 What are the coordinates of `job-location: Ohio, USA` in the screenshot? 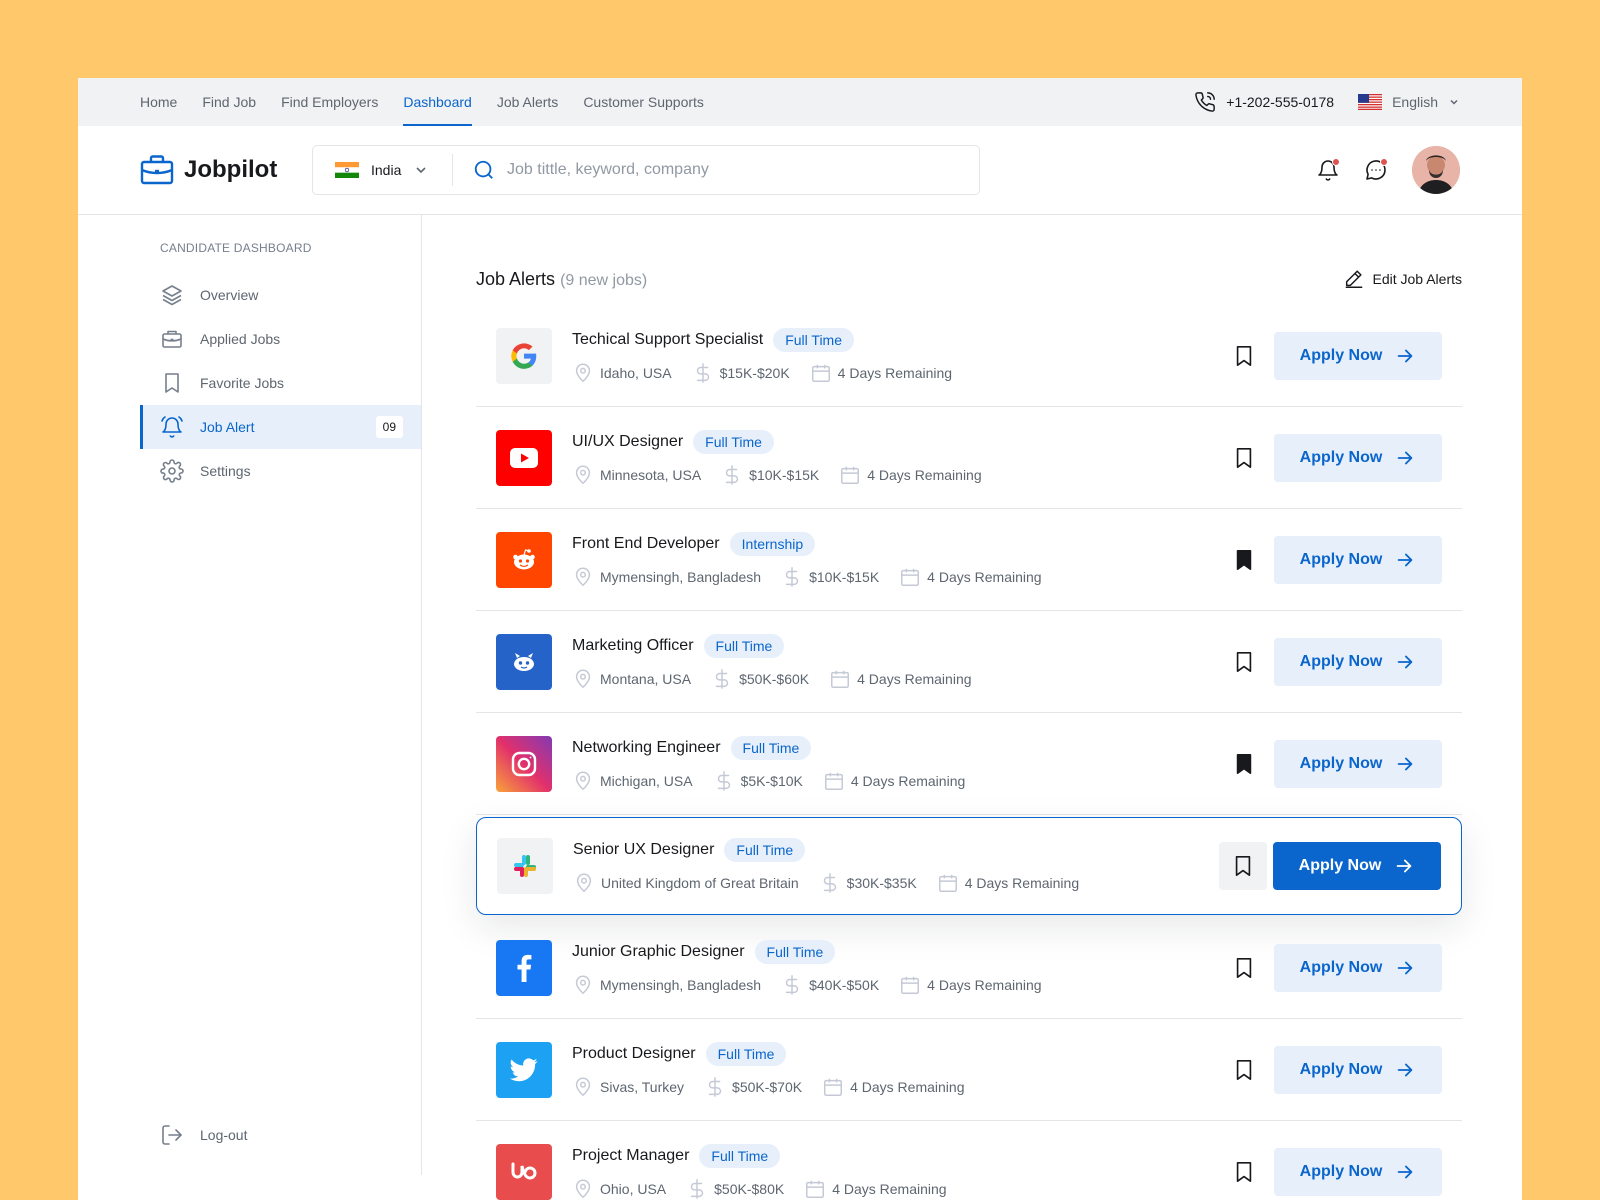 It's located at (619, 1189).